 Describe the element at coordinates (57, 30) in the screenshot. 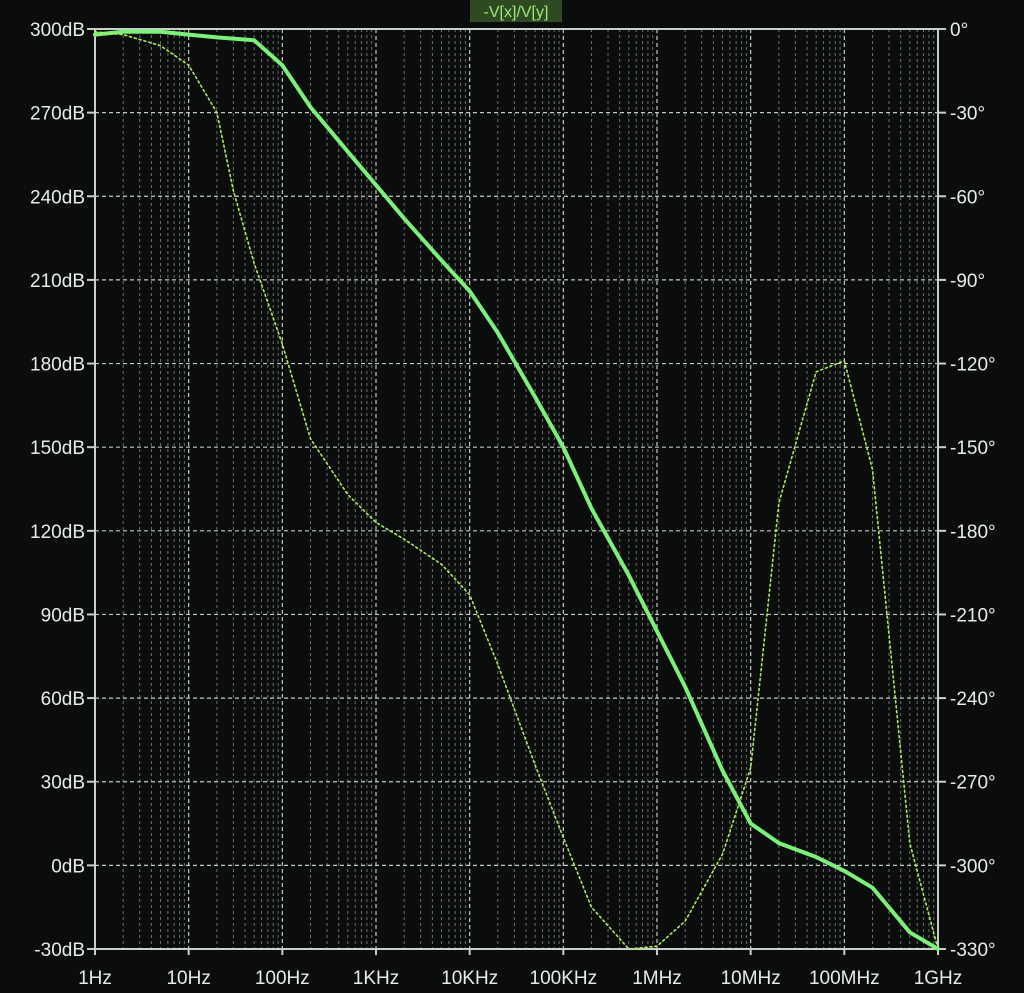

I see `y-left-tick-label: 300dB` at that location.